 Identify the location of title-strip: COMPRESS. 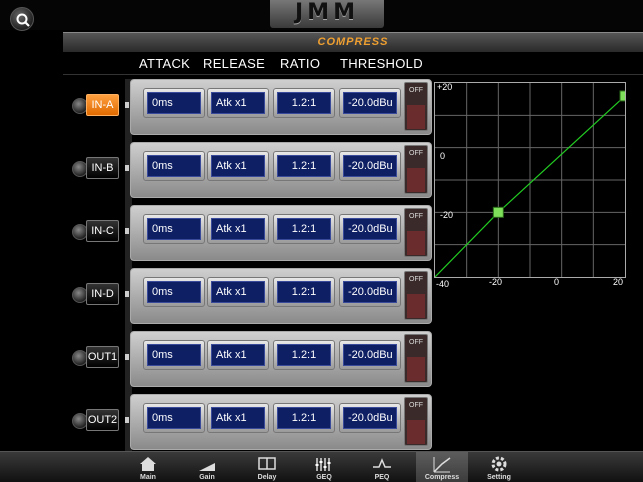
(353, 42).